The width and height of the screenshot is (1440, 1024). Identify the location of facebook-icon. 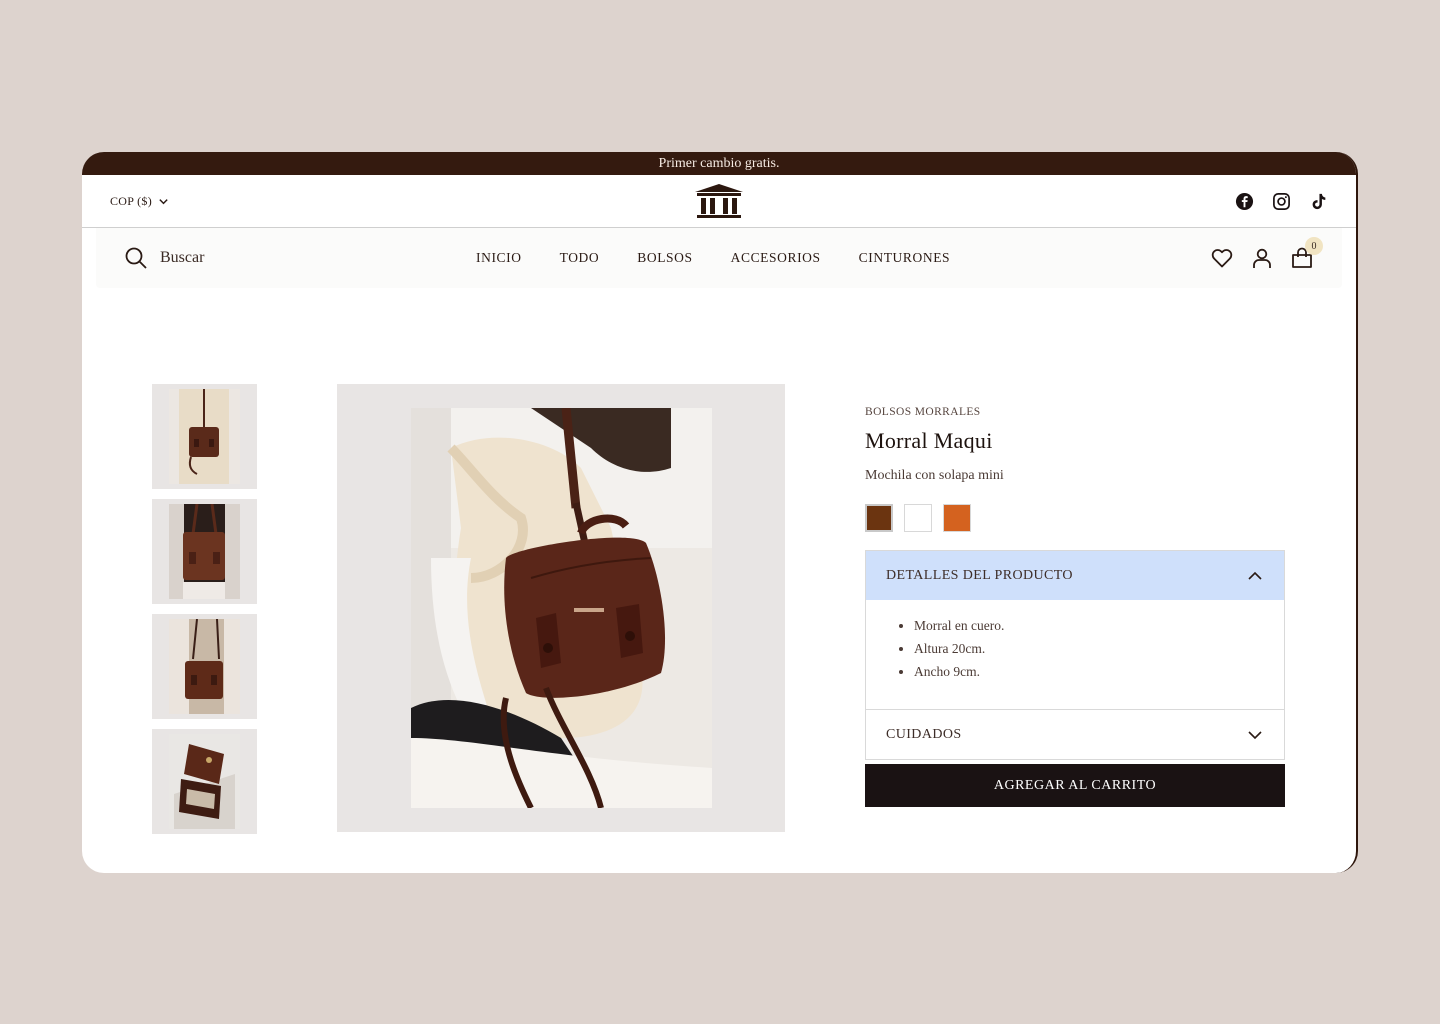
(1244, 201).